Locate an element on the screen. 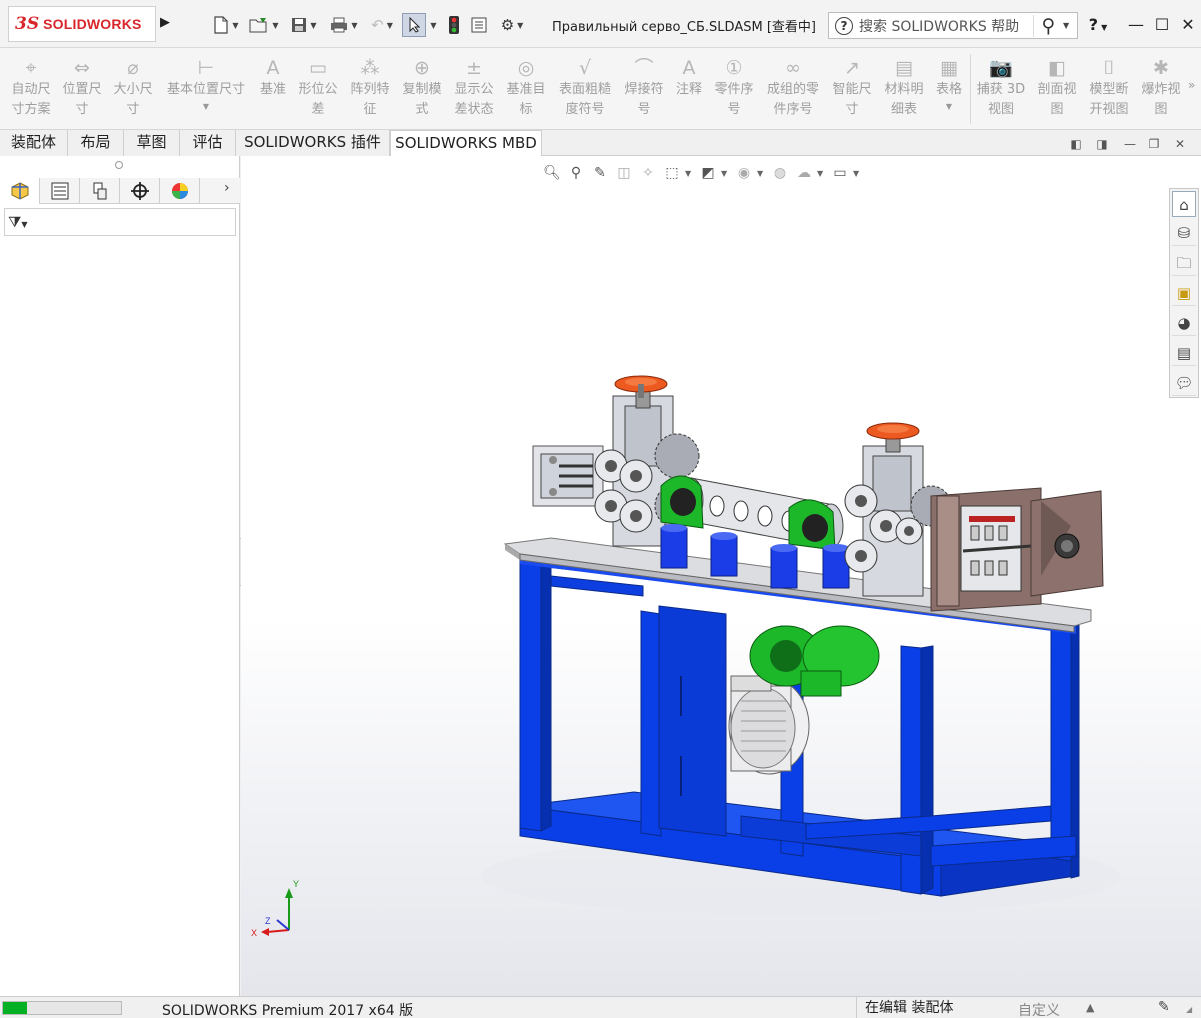  rebuild-button is located at coordinates (454, 25).